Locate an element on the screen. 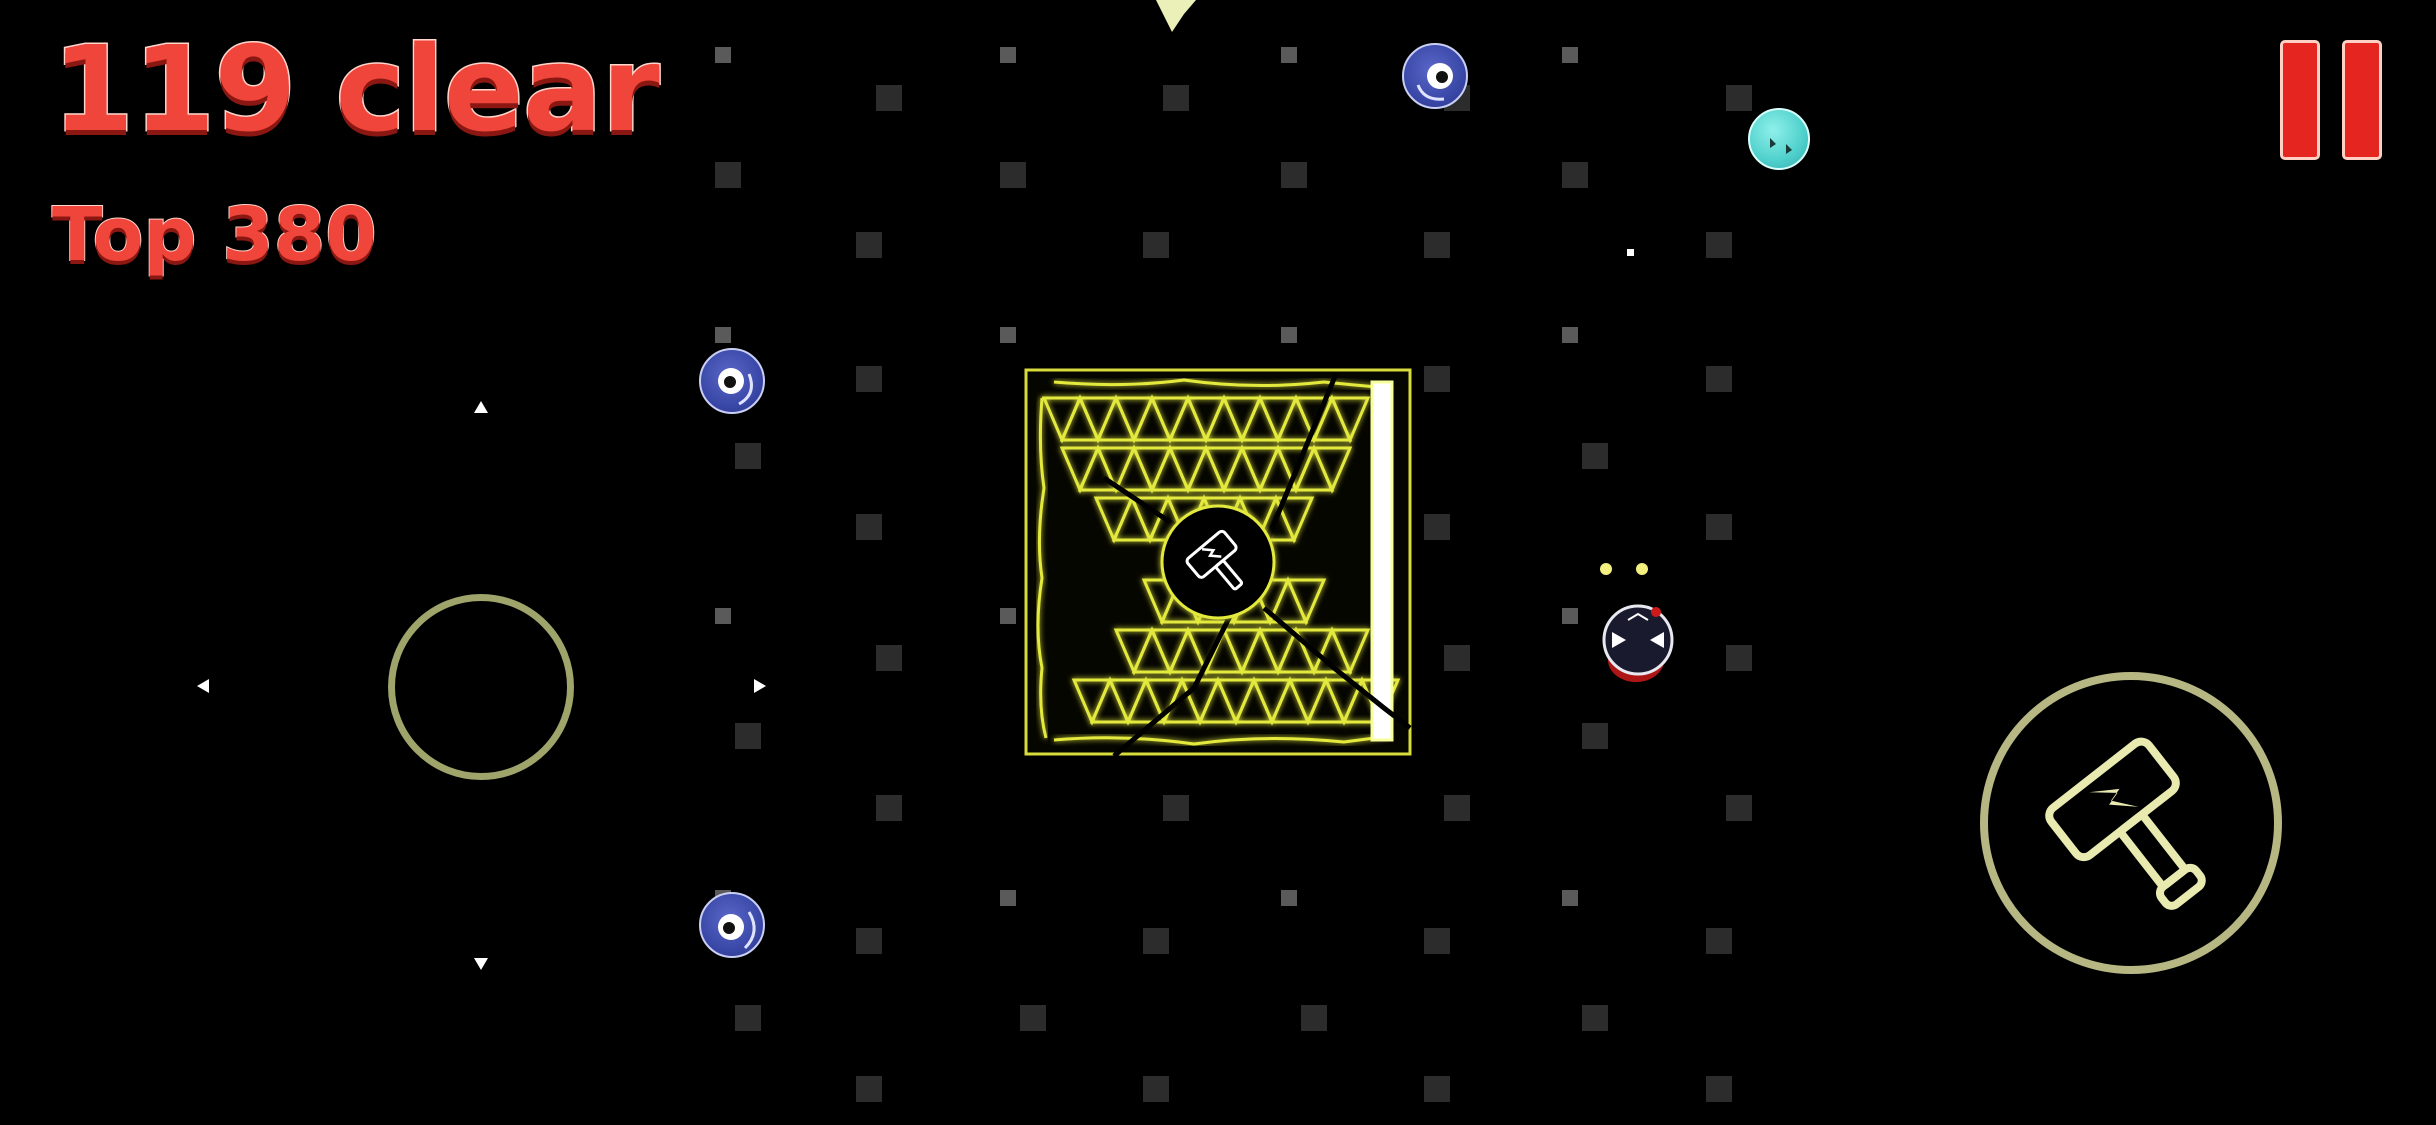  best-score-label: Top 380 is located at coordinates (214, 235).